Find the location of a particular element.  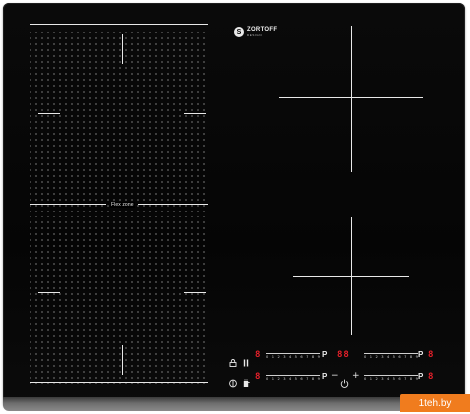

pan-icon is located at coordinates (246, 380).